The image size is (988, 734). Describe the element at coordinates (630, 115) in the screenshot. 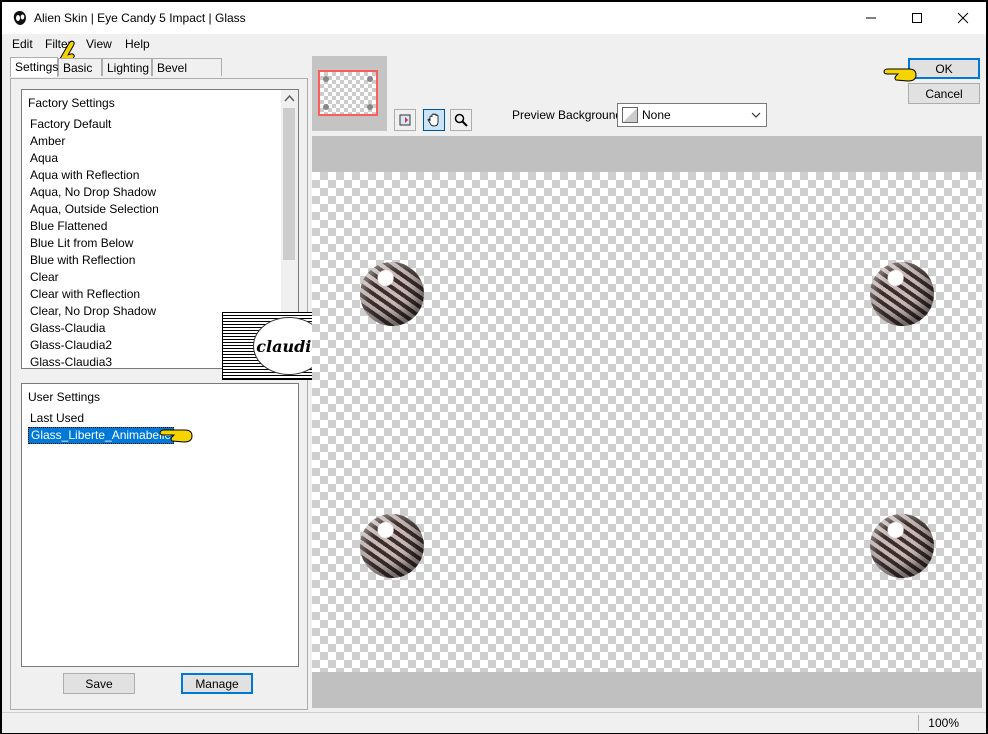

I see `swatch-icon` at that location.